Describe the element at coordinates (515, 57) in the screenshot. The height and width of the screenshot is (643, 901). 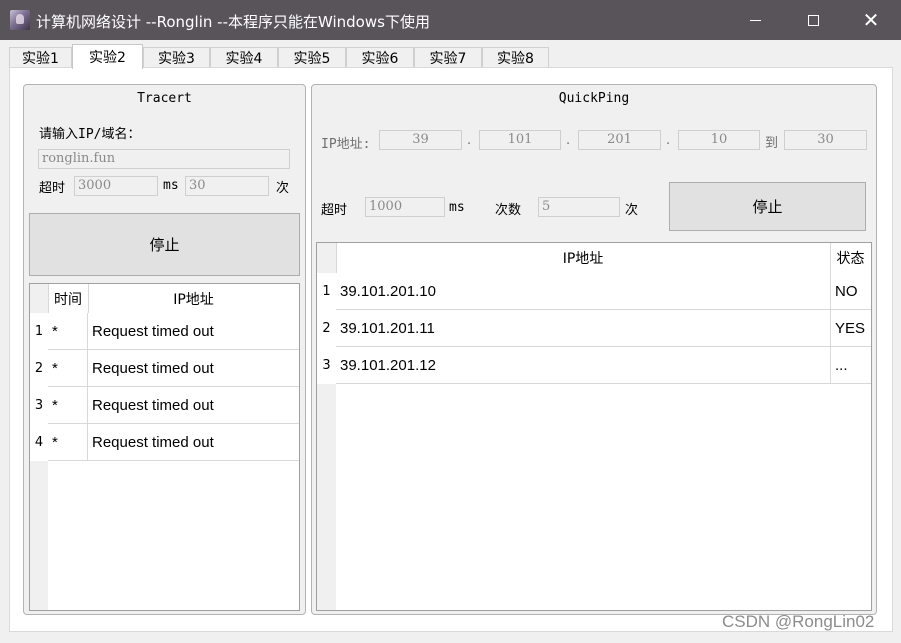
I see `tab-exp8: 实验8` at that location.